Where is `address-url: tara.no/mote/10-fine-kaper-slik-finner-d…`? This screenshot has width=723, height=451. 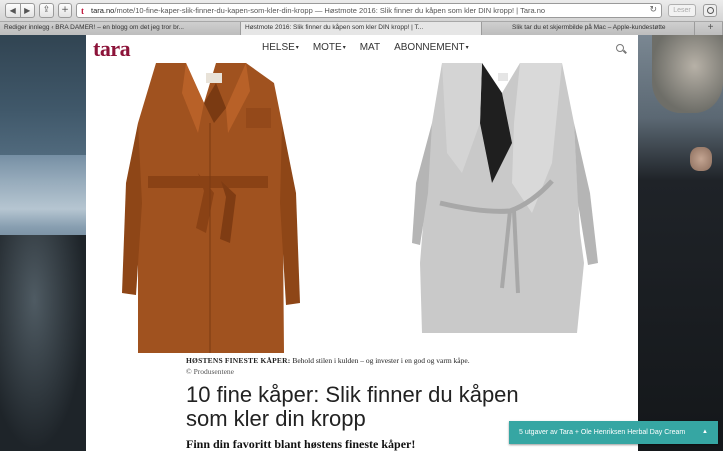 address-url: tara.no/mote/10-fine-kaper-slik-finner-d… is located at coordinates (318, 10).